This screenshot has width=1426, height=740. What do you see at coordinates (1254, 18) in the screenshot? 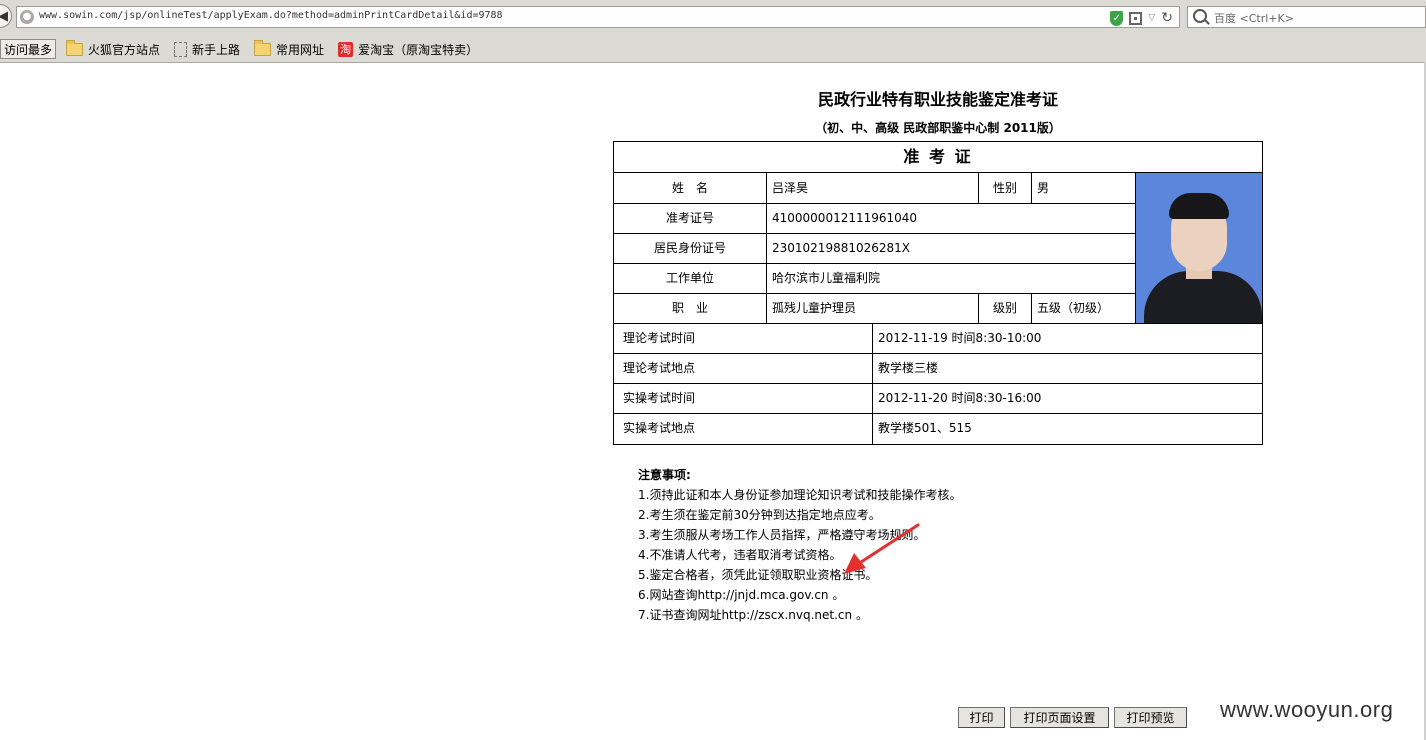
I see `search-placeholder: 百度 <Ctrl+K>` at bounding box center [1254, 18].